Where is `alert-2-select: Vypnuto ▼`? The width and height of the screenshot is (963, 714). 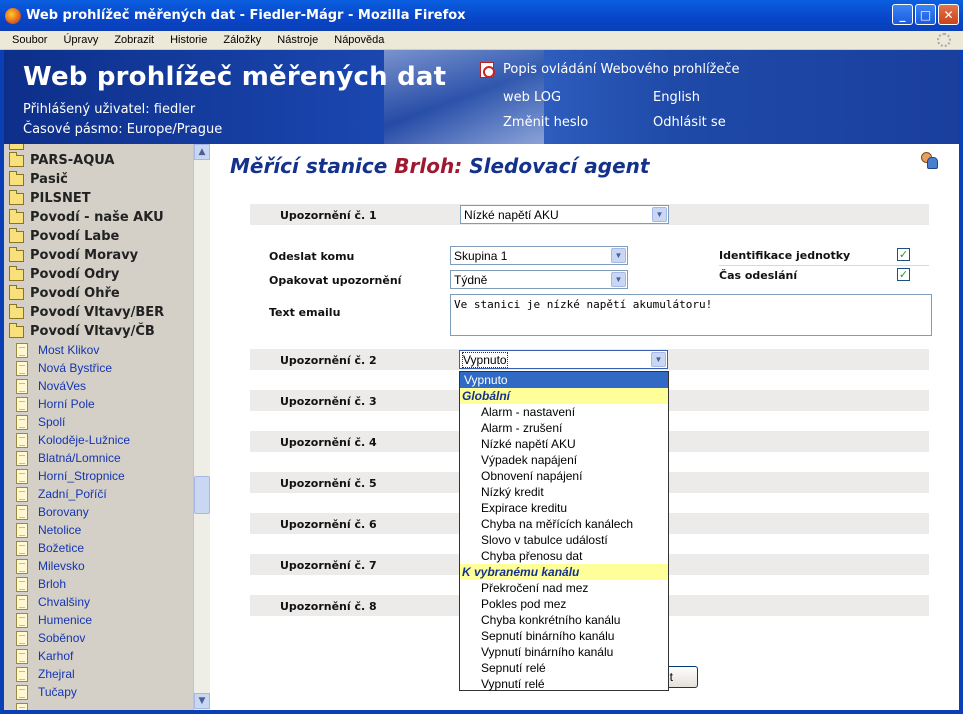 alert-2-select: Vypnuto ▼ is located at coordinates (563, 359).